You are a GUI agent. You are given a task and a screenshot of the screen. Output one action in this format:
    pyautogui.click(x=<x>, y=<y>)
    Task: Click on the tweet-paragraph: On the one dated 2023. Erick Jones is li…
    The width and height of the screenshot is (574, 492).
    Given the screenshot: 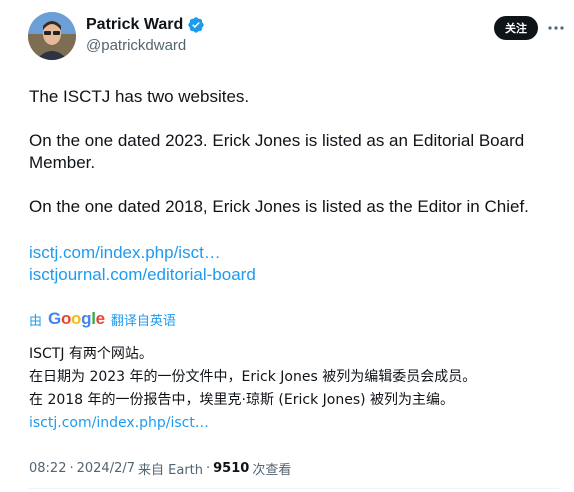 What is the action you would take?
    pyautogui.click(x=277, y=151)
    